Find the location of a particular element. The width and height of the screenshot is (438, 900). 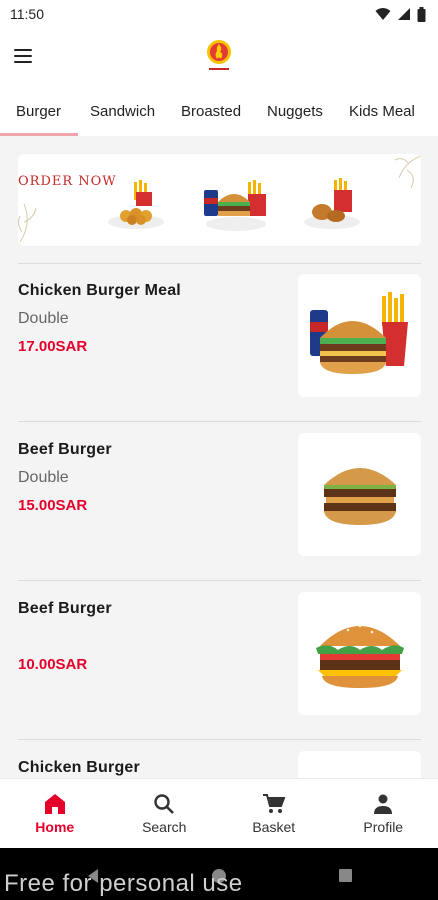

tab-burger: Burger is located at coordinates (38, 111).